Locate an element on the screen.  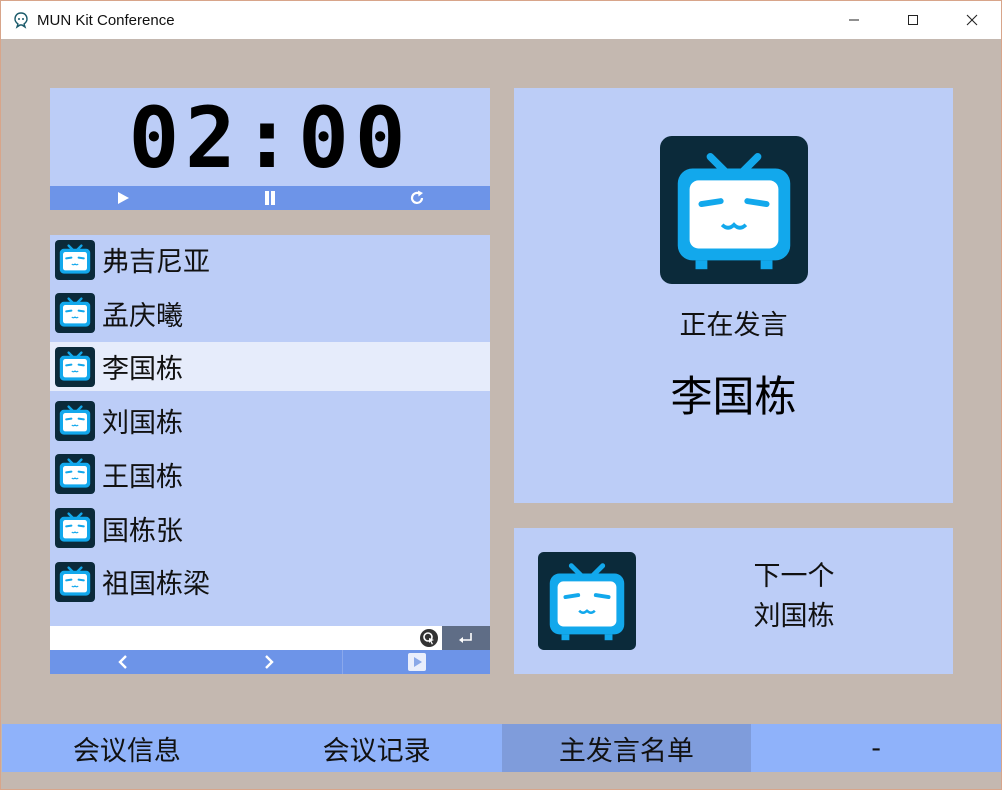
minimize-button is located at coordinates (853, 20).